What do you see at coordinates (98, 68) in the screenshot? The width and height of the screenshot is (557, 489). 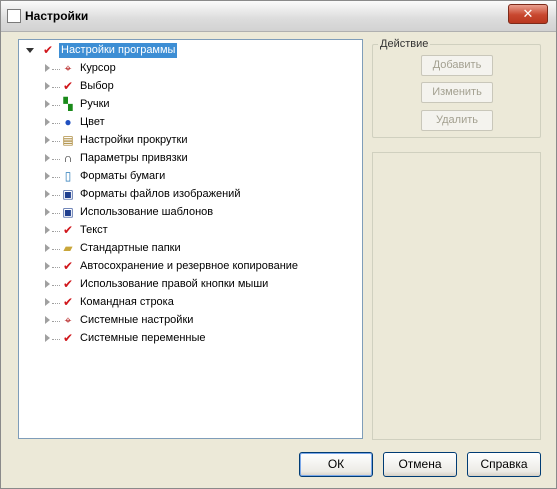 I see `tree-item-label: Курсор` at bounding box center [98, 68].